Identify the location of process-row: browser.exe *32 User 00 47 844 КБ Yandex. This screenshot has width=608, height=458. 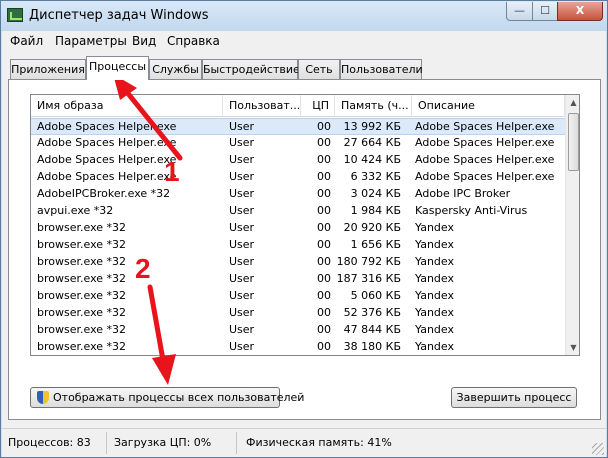
(298, 330).